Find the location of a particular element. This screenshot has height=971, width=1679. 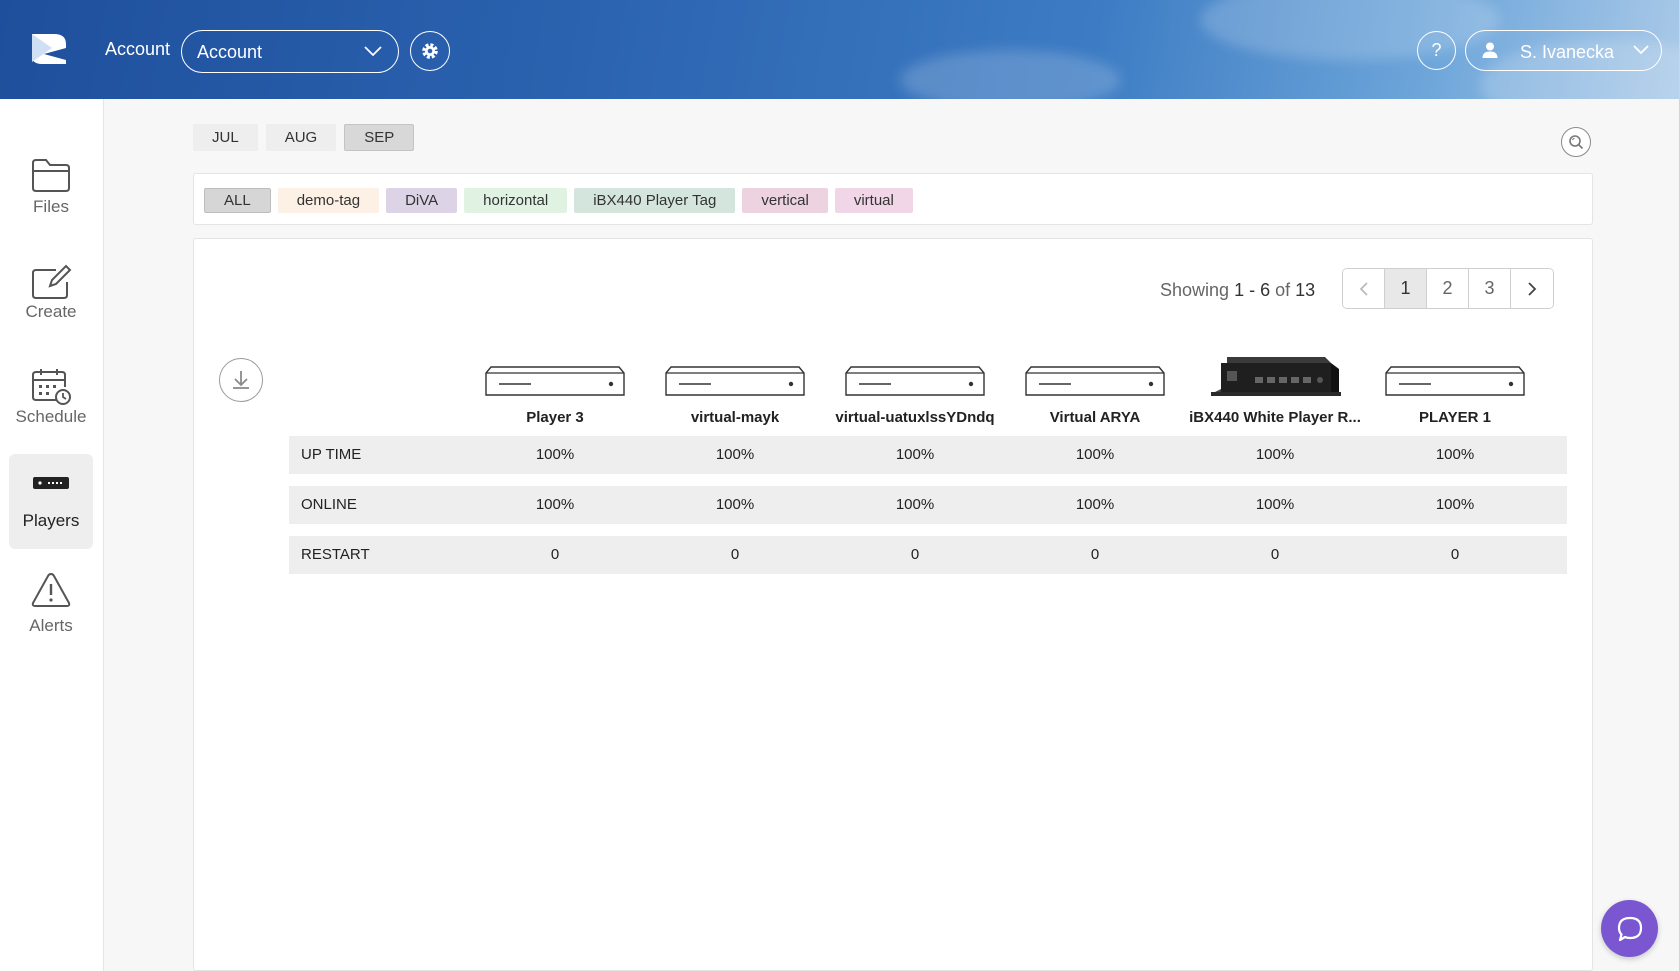

sidebar-item-create: Create is located at coordinates (51, 291).